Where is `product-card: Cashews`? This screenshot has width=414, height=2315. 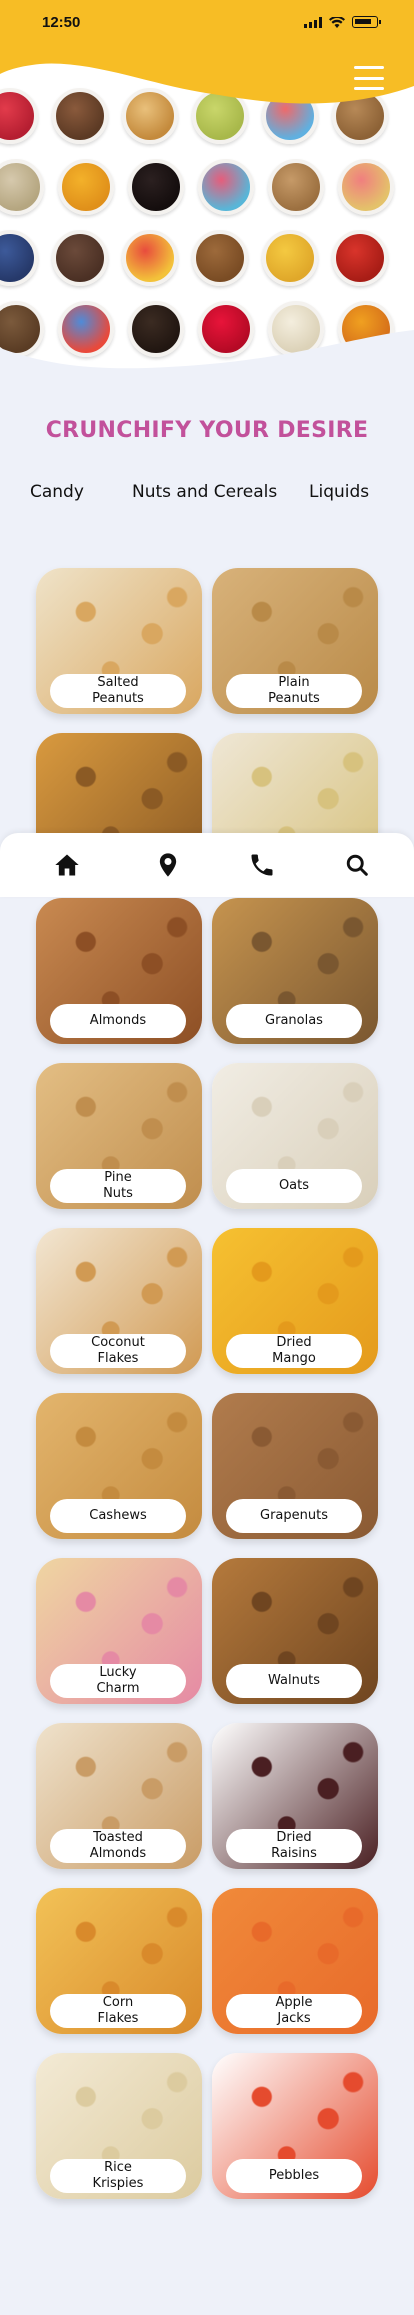 product-card: Cashews is located at coordinates (119, 1466).